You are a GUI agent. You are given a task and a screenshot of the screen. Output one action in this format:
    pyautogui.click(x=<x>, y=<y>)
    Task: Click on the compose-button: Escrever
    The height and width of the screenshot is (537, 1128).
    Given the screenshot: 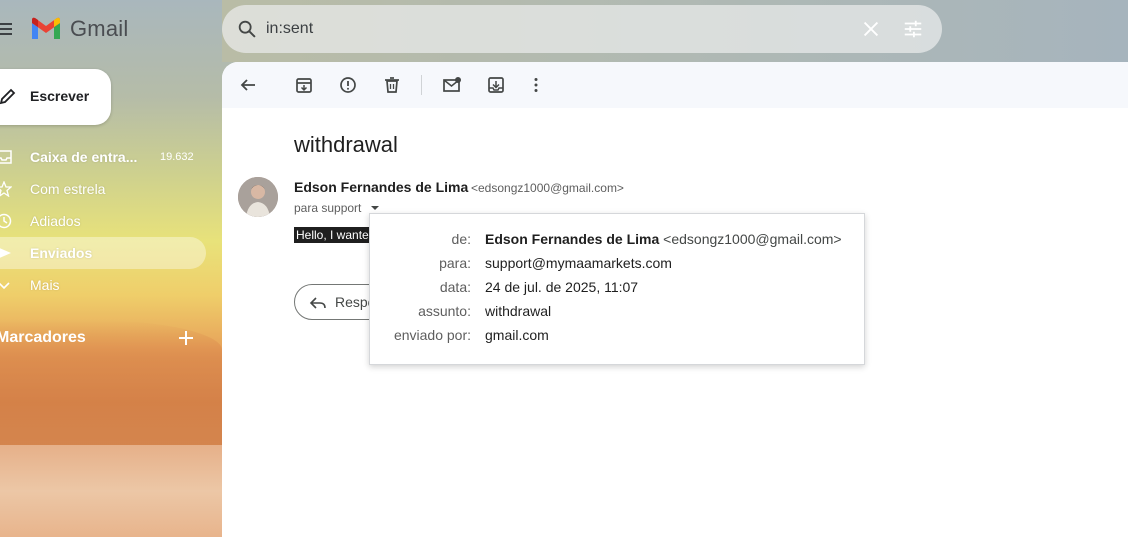 What is the action you would take?
    pyautogui.click(x=55, y=97)
    